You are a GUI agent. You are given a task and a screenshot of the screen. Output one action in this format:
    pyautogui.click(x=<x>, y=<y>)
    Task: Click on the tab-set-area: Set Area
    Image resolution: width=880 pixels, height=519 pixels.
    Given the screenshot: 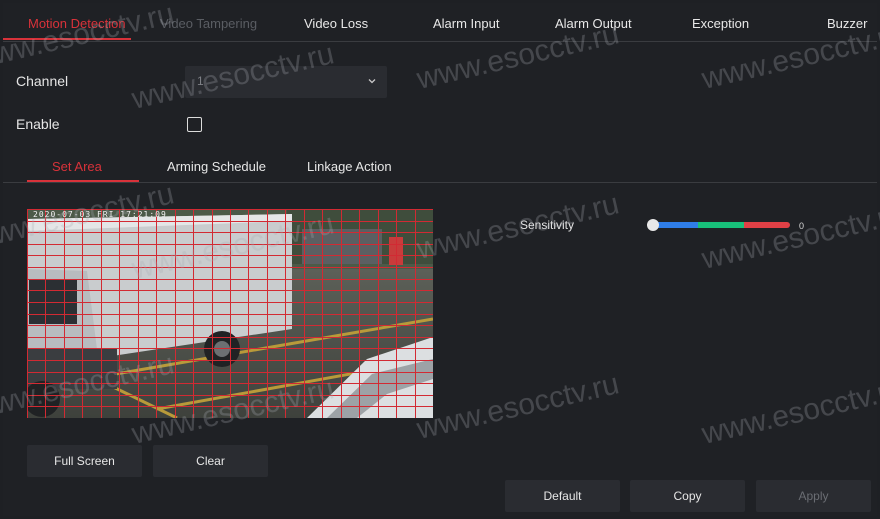 What is the action you would take?
    pyautogui.click(x=77, y=166)
    